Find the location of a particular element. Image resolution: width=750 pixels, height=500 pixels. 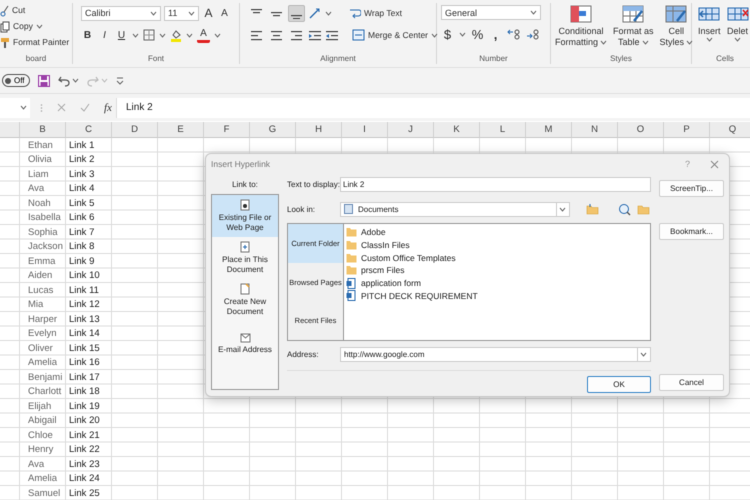

text-to-display-field: Link 2 is located at coordinates (495, 184).